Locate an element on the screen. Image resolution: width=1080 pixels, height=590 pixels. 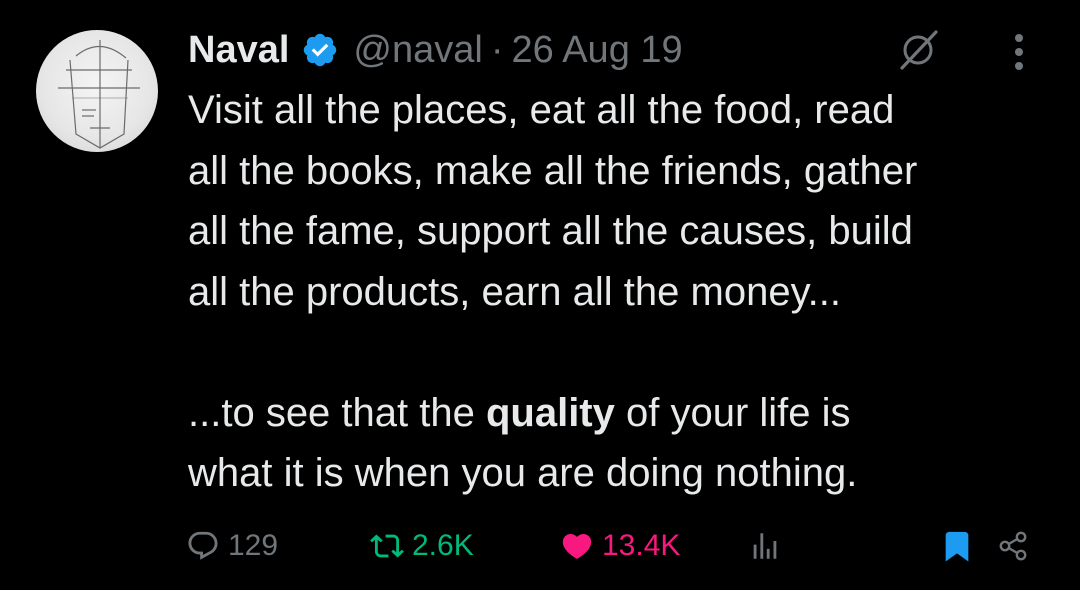
tweet-bold-word: quality is located at coordinates (550, 412).